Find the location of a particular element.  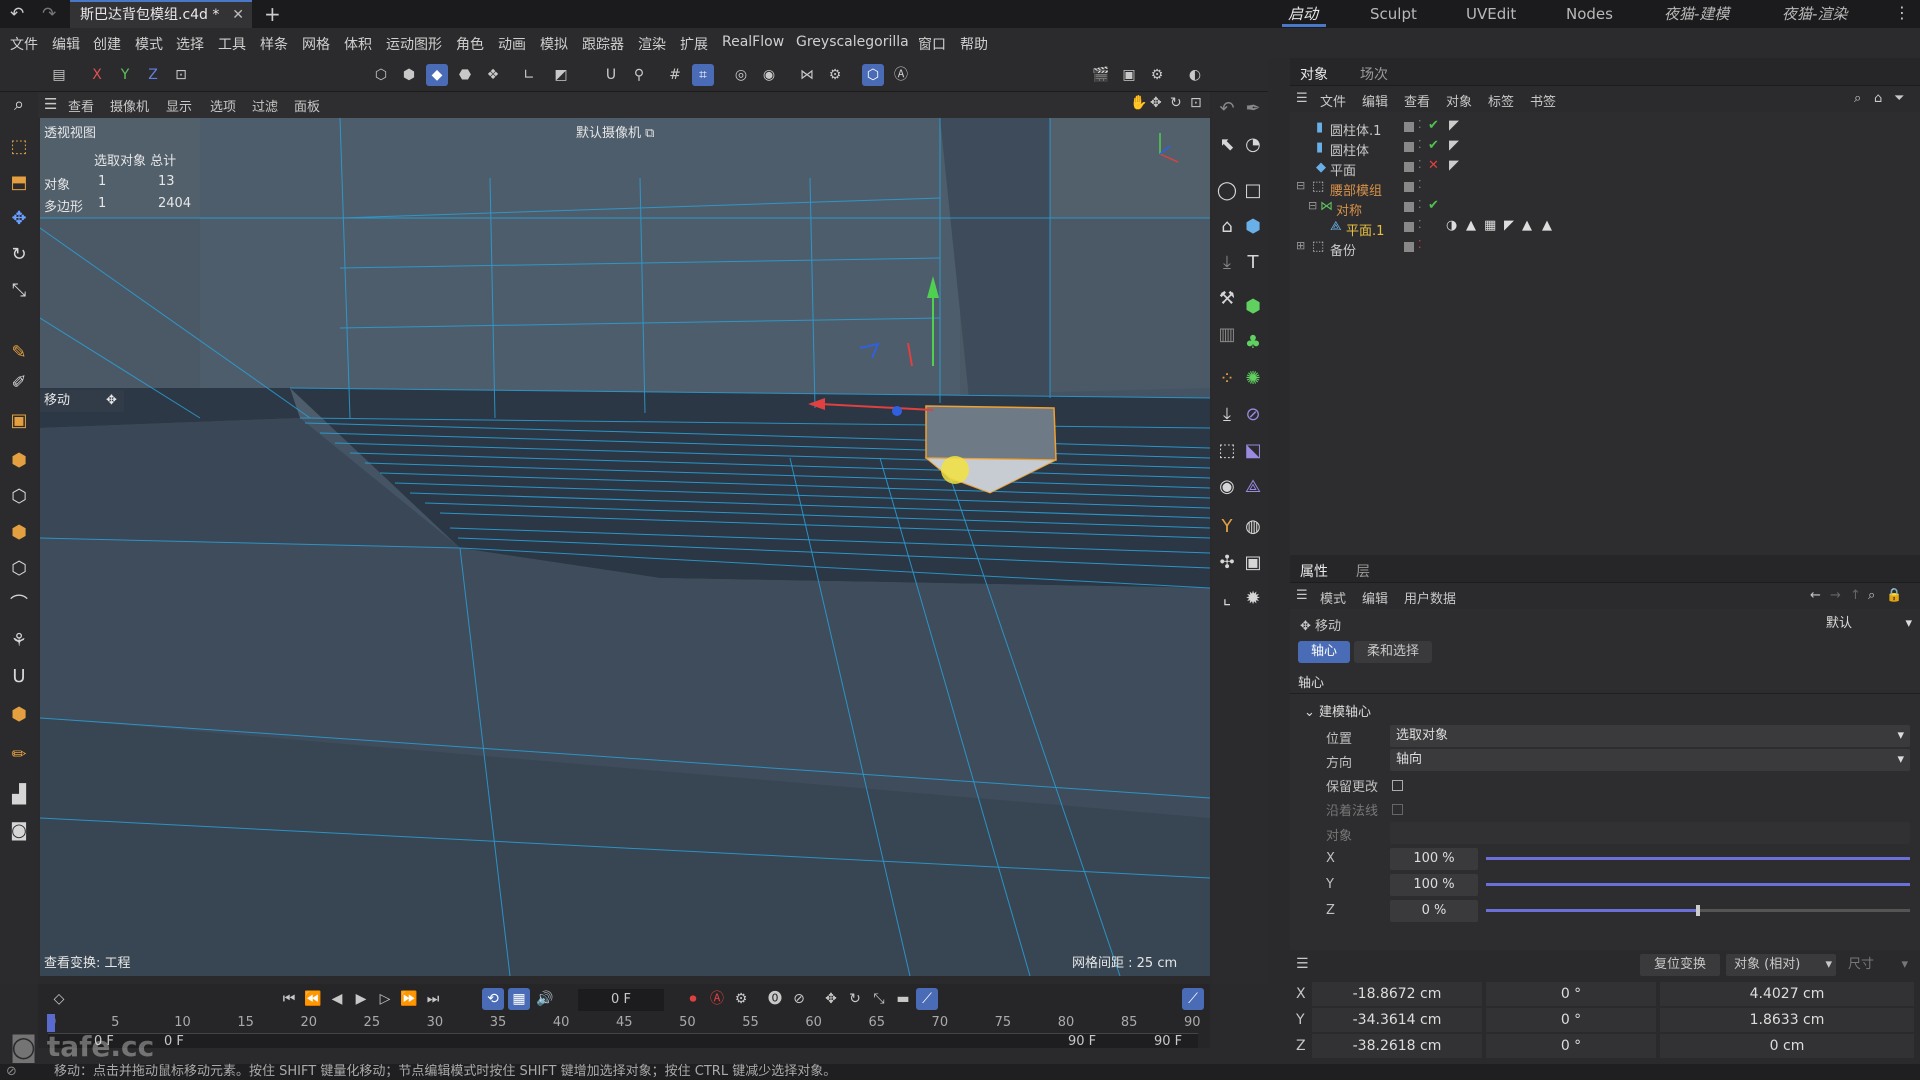

next-frame-icon: ▷ is located at coordinates (385, 999).